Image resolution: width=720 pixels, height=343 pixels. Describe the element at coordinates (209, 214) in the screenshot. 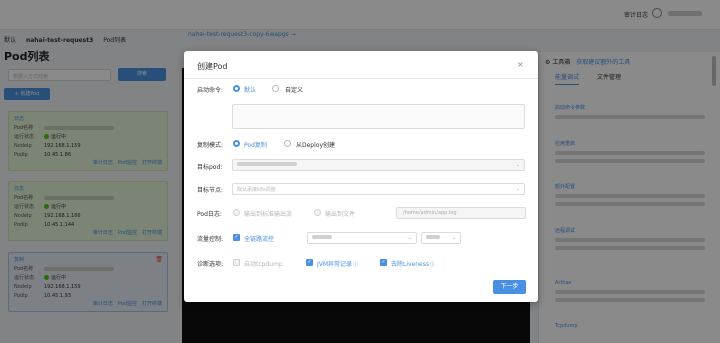

I see `pod-log-label: Pod日志:` at that location.